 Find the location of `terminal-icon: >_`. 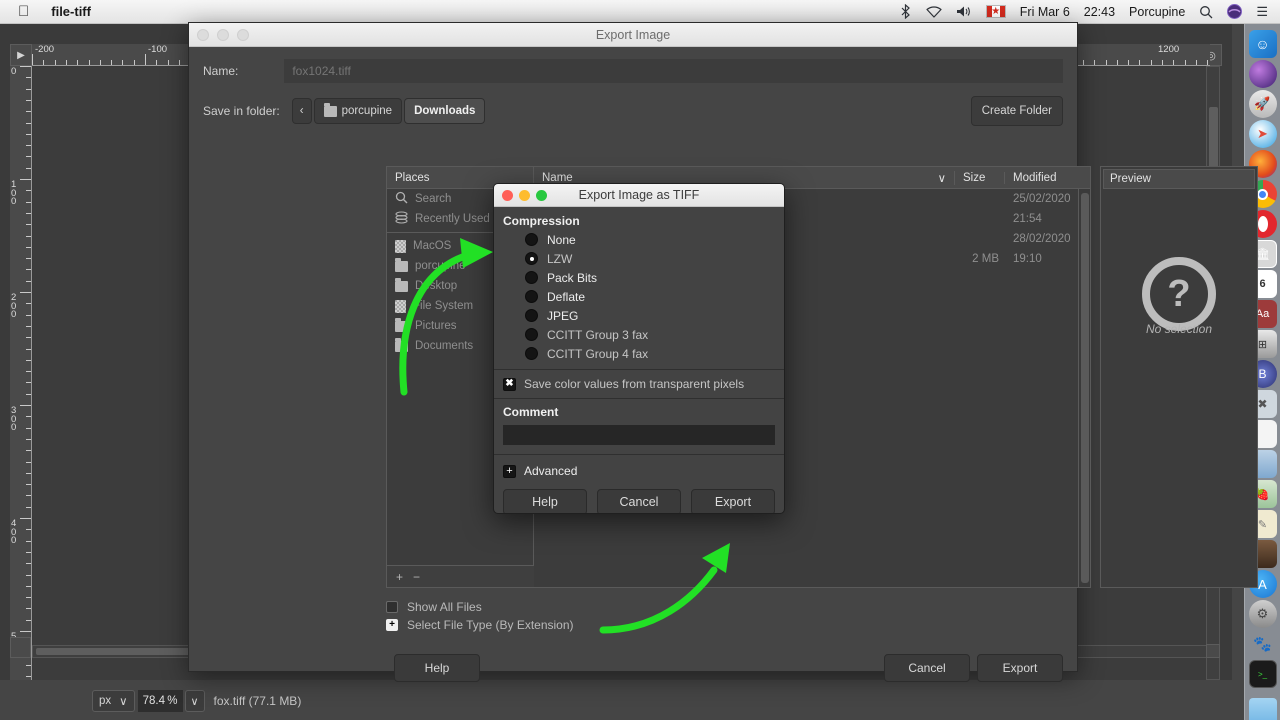

terminal-icon: >_ is located at coordinates (1262, 674).